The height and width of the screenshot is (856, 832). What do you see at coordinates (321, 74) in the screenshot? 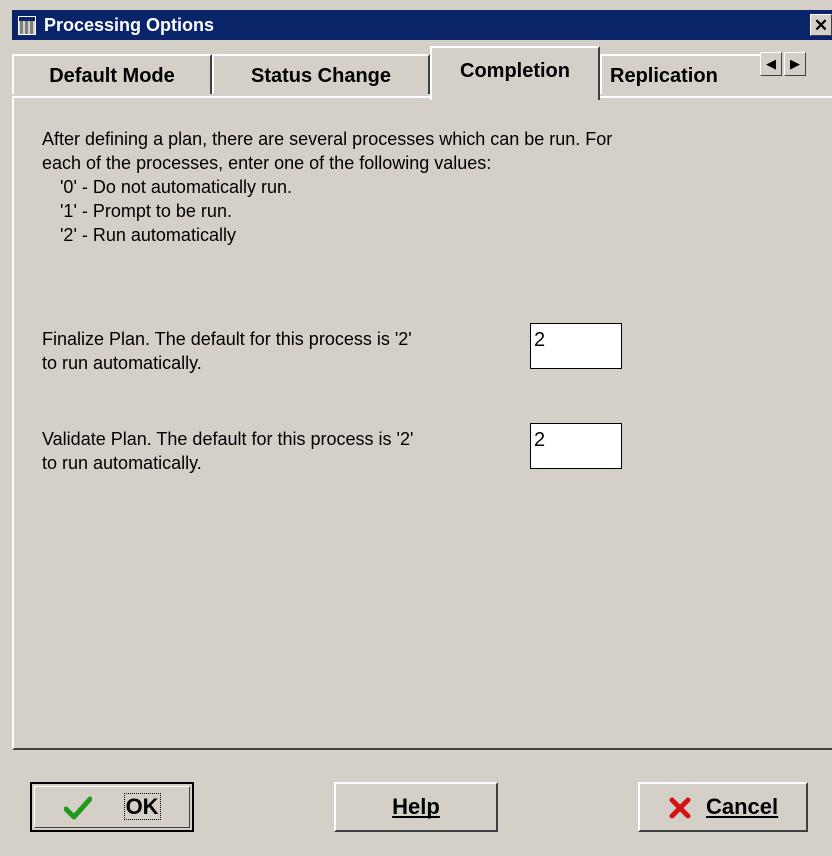
I see `tab-status-change: Status Change` at bounding box center [321, 74].